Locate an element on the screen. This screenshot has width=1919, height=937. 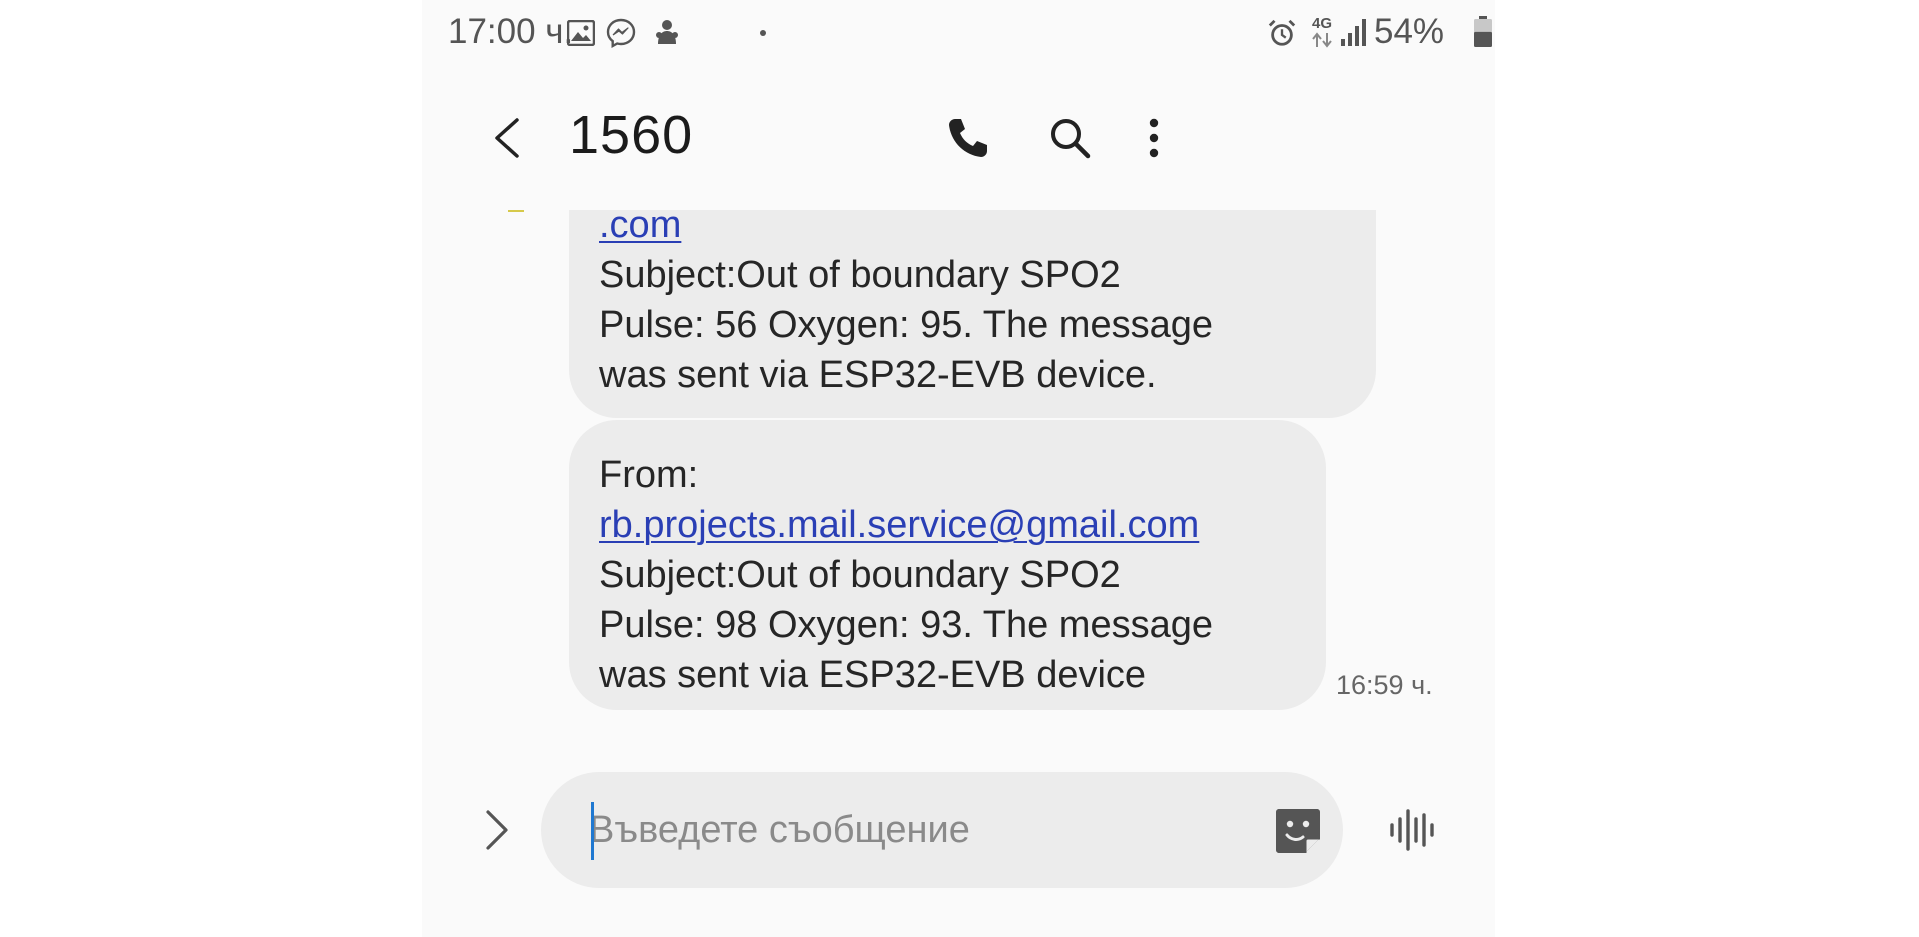
back-button is located at coordinates (507, 138).